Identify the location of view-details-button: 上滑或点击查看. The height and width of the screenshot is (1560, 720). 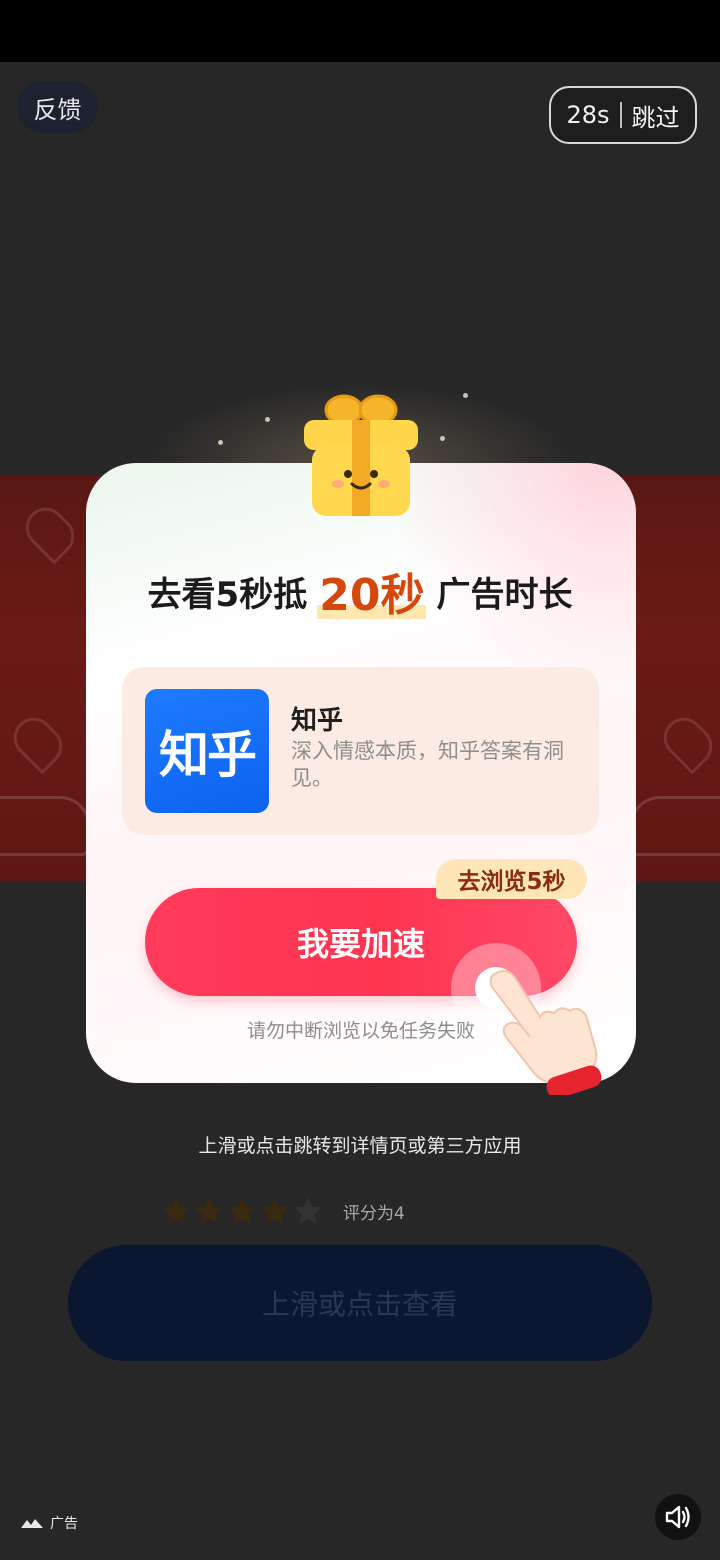
(360, 1303).